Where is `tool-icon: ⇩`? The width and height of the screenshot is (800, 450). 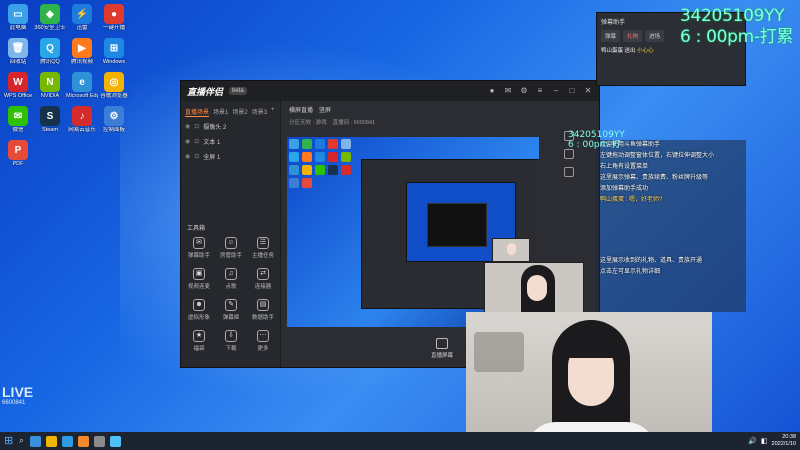 tool-icon: ⇩ is located at coordinates (231, 336).